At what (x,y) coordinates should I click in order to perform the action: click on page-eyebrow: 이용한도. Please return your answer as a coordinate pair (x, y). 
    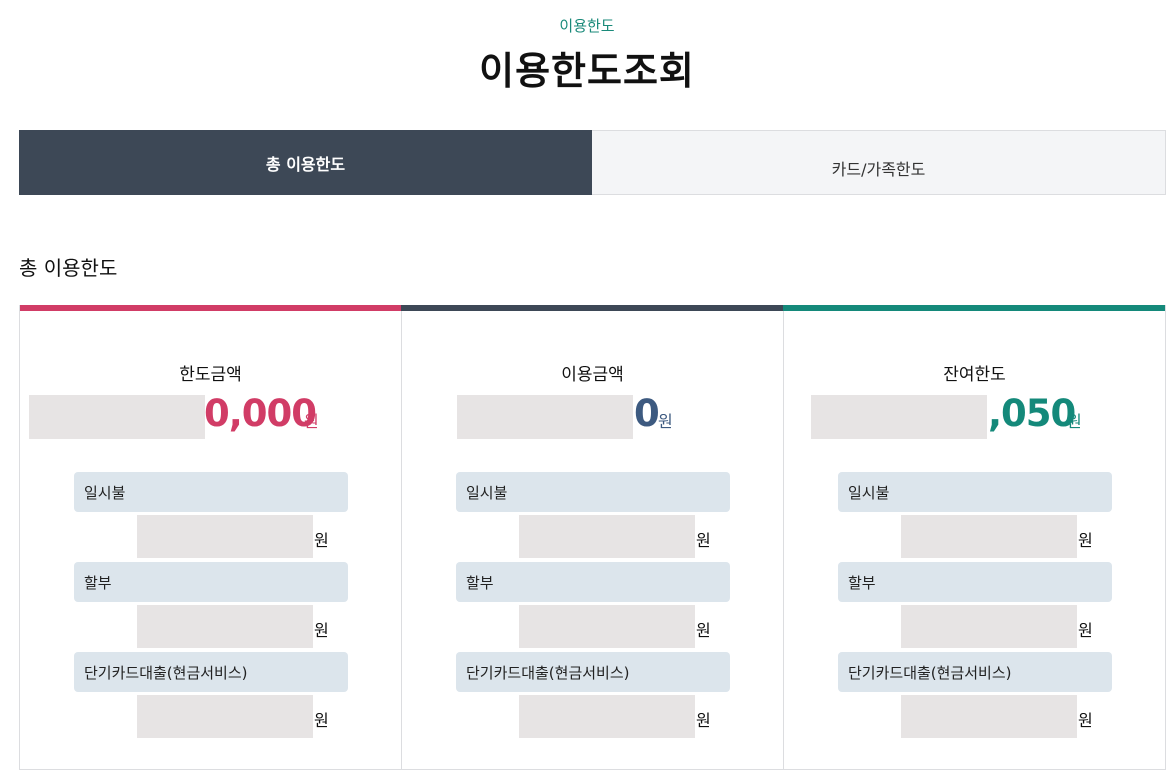
    Looking at the image, I should click on (587, 26).